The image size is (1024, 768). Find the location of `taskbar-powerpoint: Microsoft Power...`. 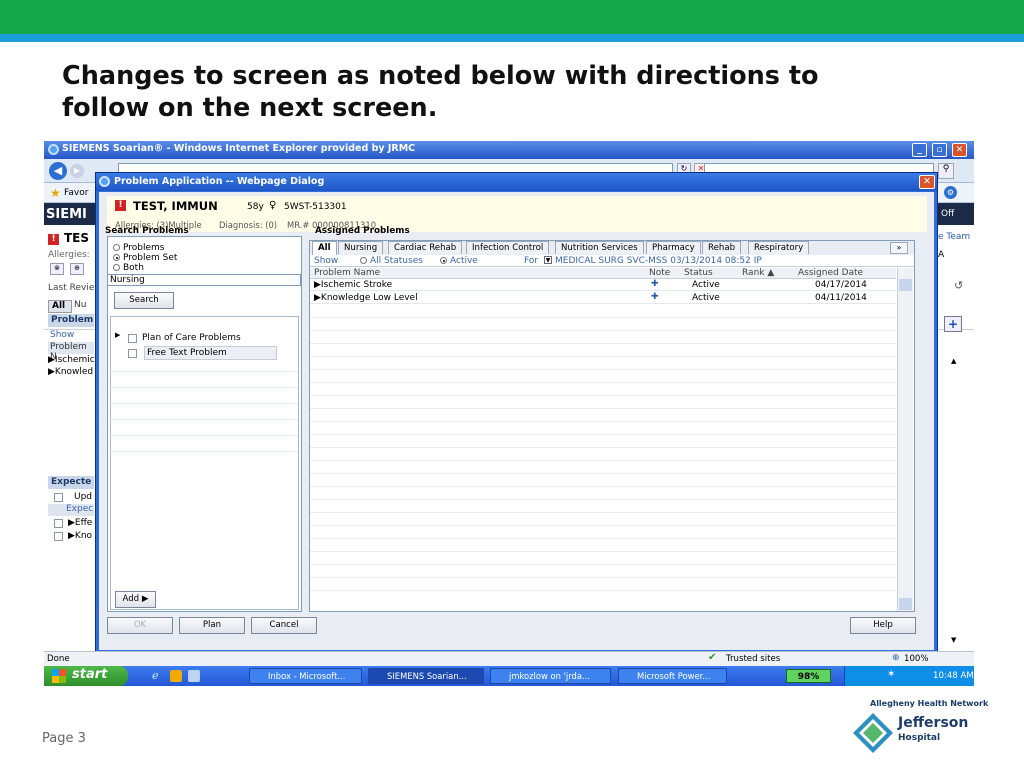

taskbar-powerpoint: Microsoft Power... is located at coordinates (672, 676).